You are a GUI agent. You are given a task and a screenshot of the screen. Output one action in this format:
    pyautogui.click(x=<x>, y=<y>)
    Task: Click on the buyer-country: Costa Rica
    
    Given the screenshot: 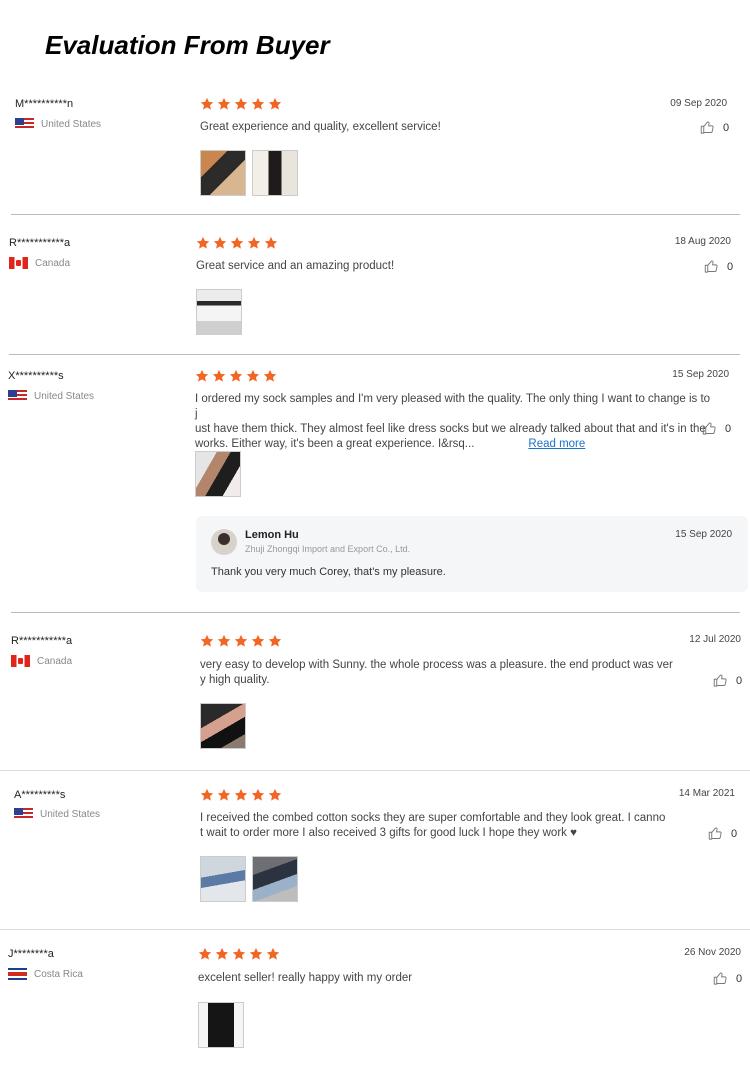 What is the action you would take?
    pyautogui.click(x=45, y=974)
    